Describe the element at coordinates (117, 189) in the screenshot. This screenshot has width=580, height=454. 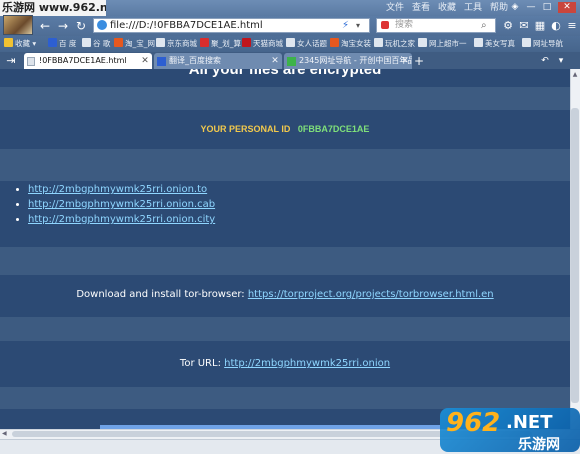
I see `onion-link: http://2mbgphmywmk25rri.onion.to` at that location.